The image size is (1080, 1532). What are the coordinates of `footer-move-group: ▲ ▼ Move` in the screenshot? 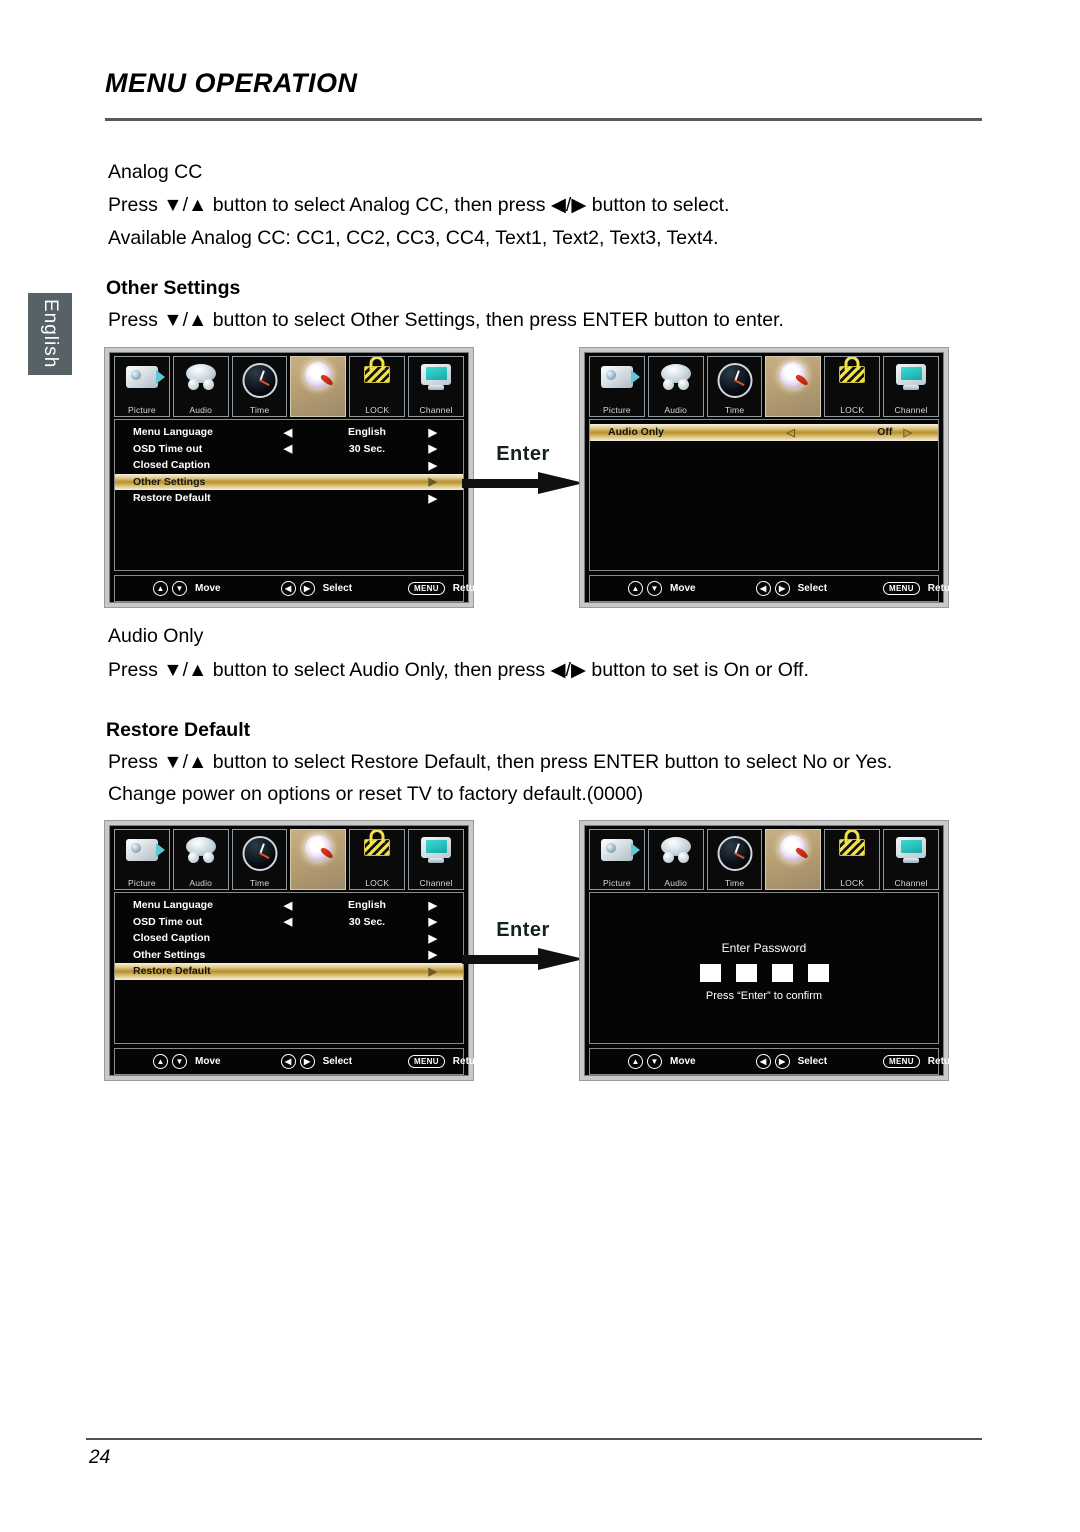 It's located at (187, 1061).